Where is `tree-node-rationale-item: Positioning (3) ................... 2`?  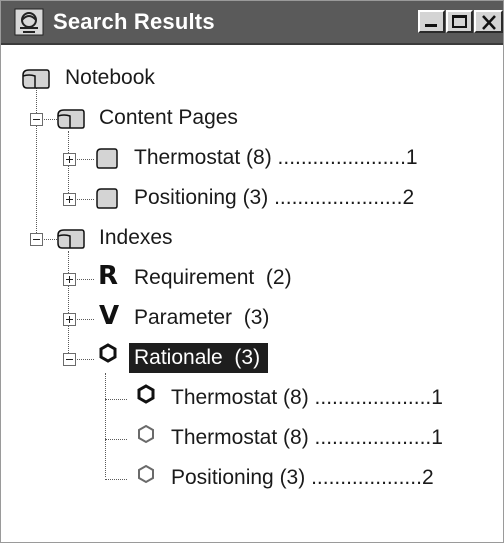 tree-node-rationale-item: Positioning (3) ................... 2 is located at coordinates (302, 478).